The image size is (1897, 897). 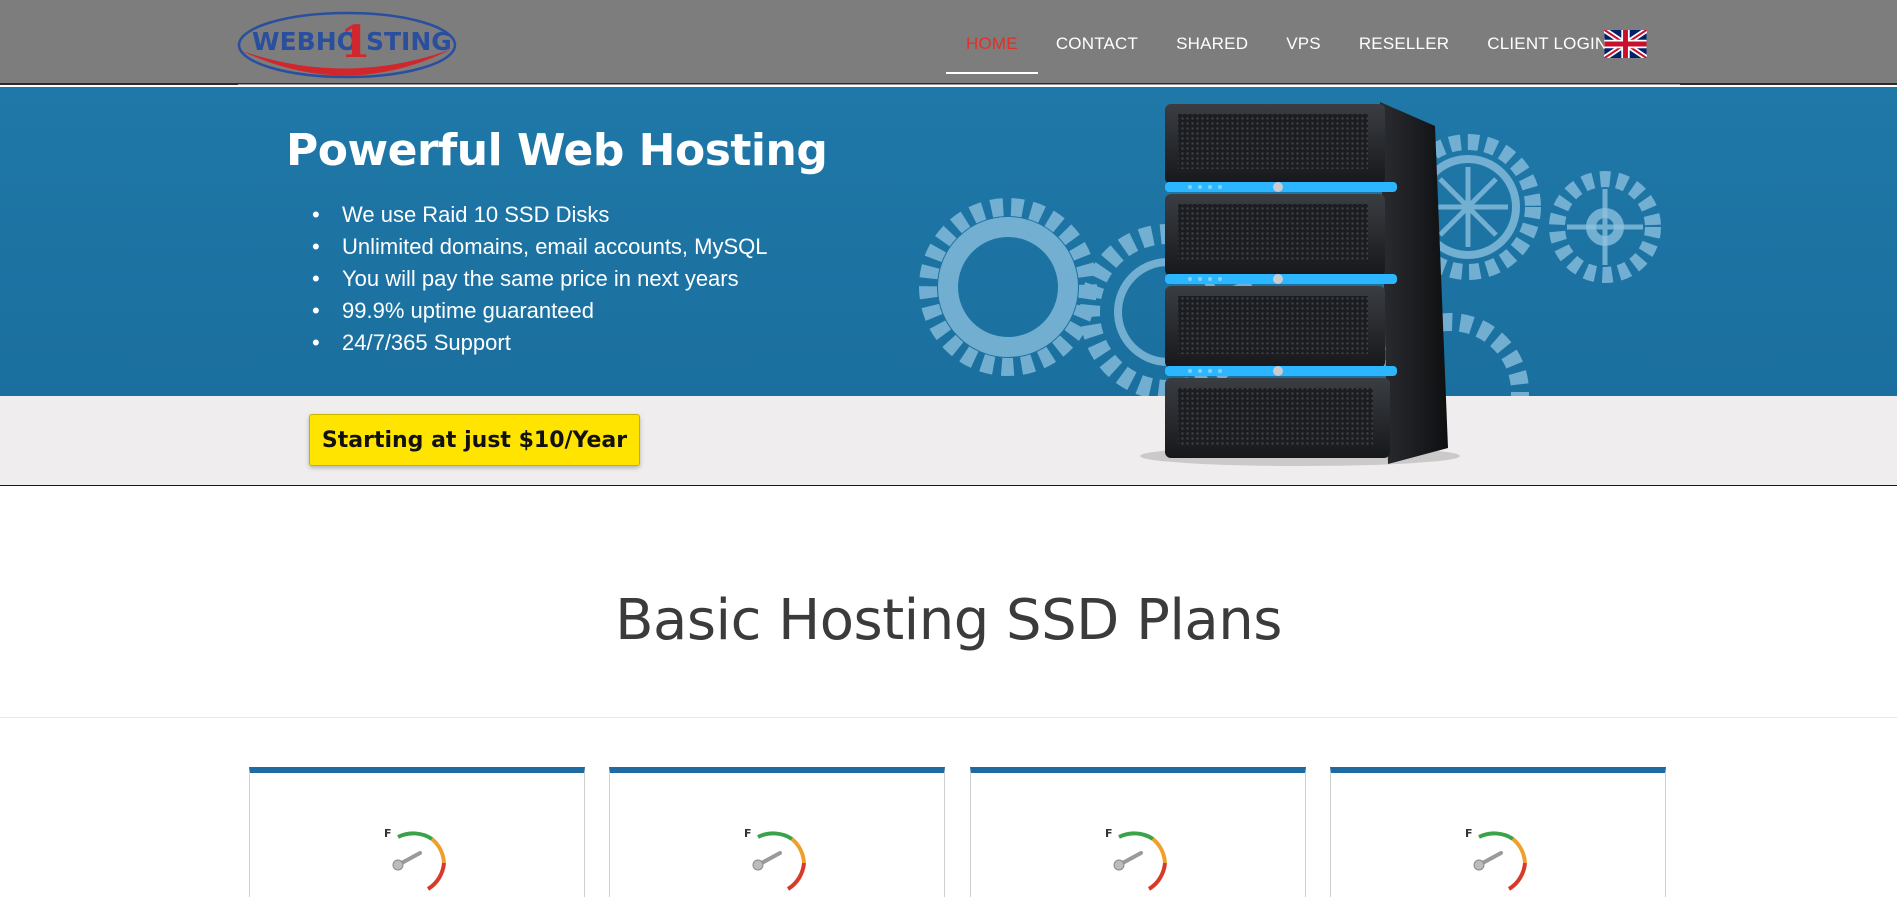 I want to click on pricing-cta-button: Starting at just $10/Year, so click(x=474, y=440).